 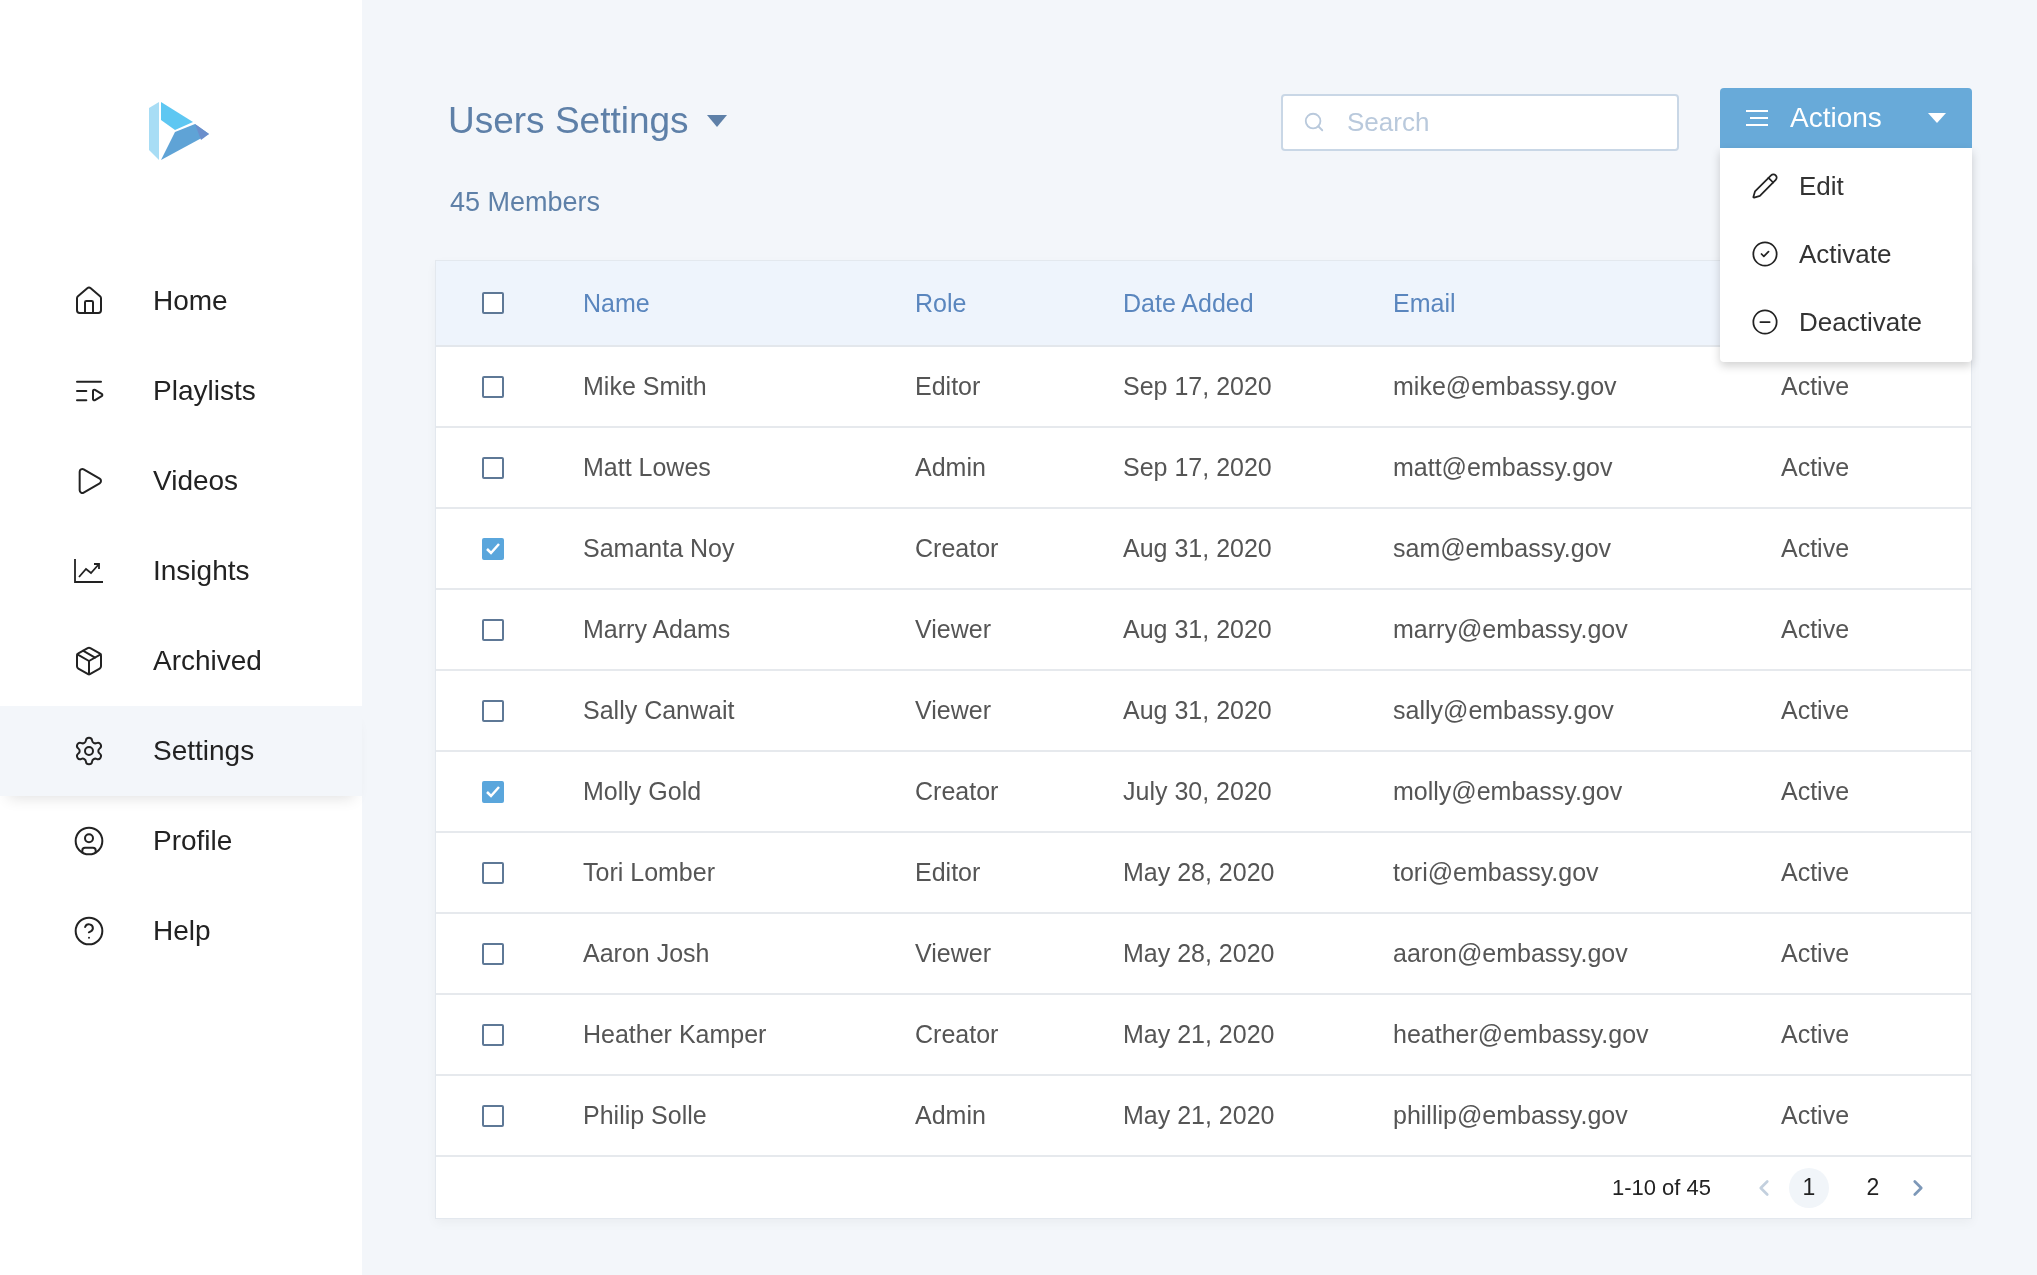 What do you see at coordinates (1198, 791) in the screenshot?
I see `table-cell-text: July 30, 2020` at bounding box center [1198, 791].